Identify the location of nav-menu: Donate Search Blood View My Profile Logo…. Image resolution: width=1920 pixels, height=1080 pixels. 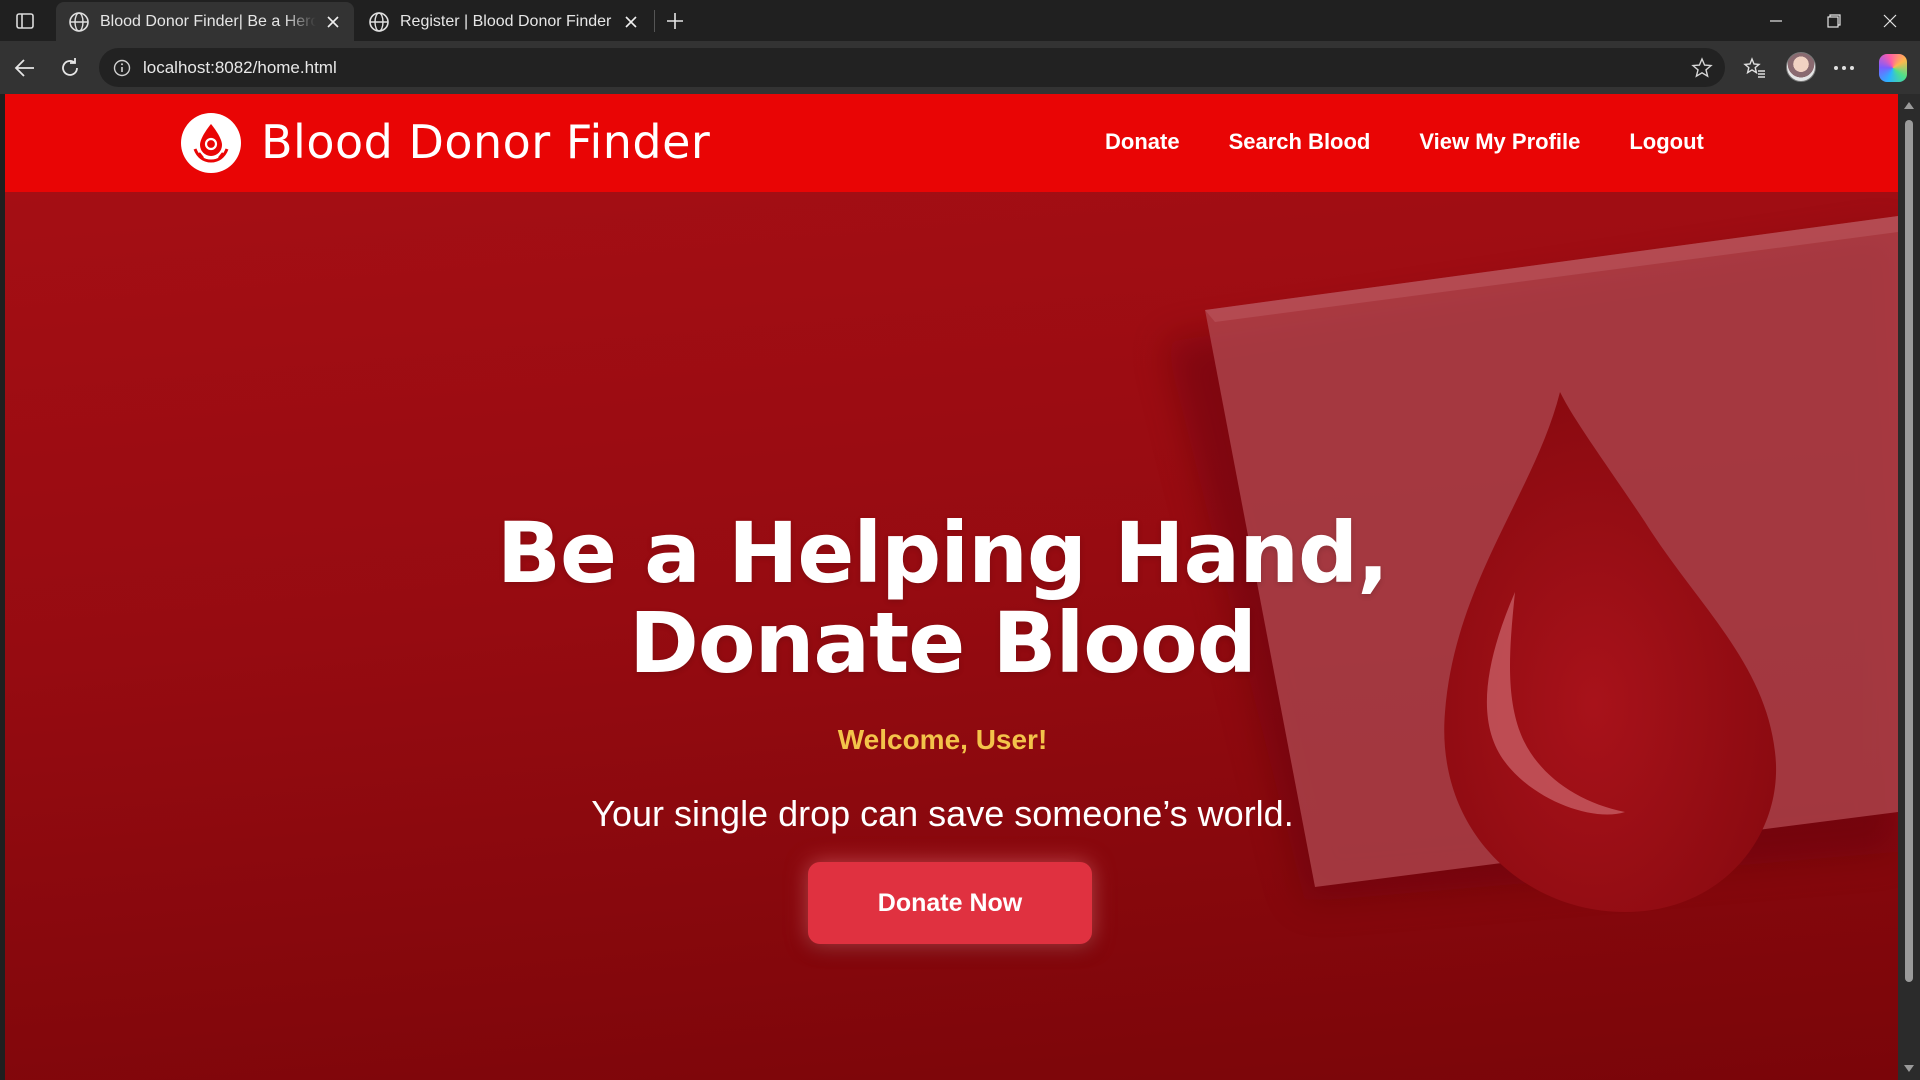
(1404, 142).